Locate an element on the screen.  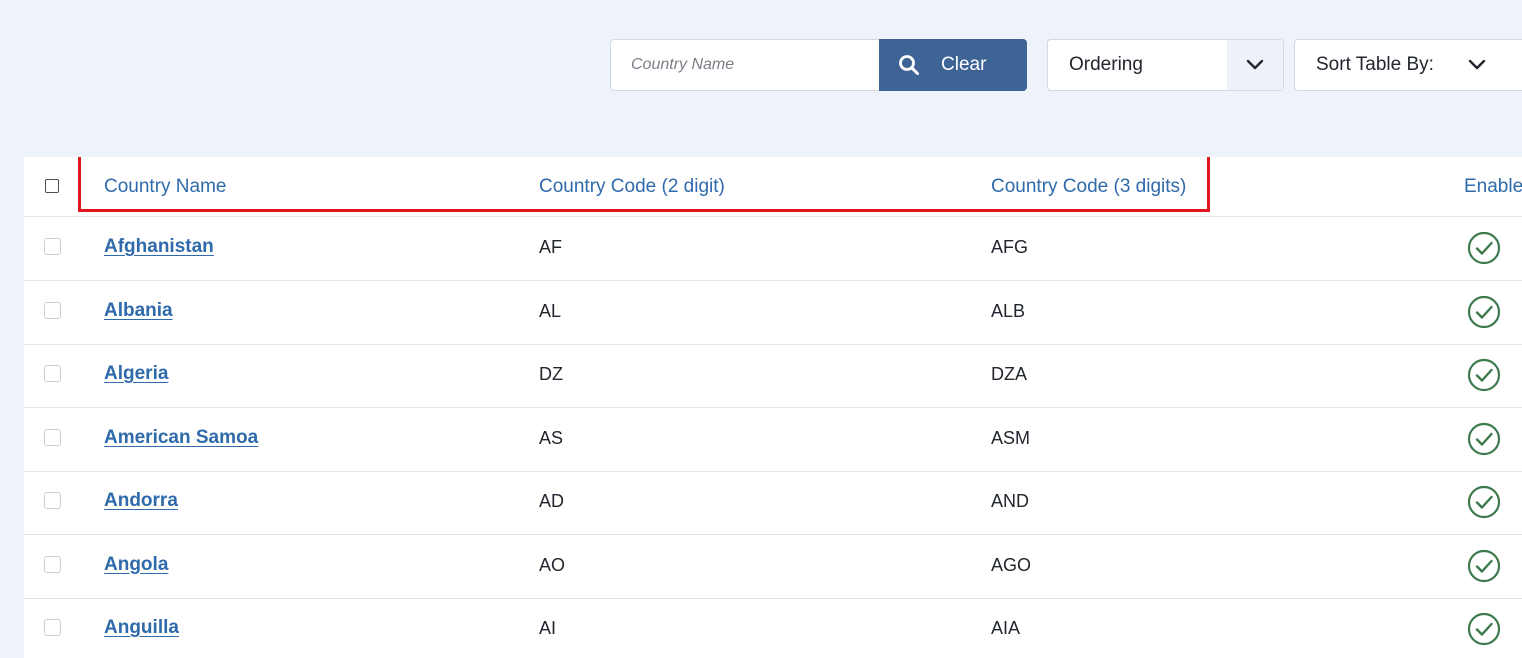
country-code-3-cell: AIA is located at coordinates (1006, 628).